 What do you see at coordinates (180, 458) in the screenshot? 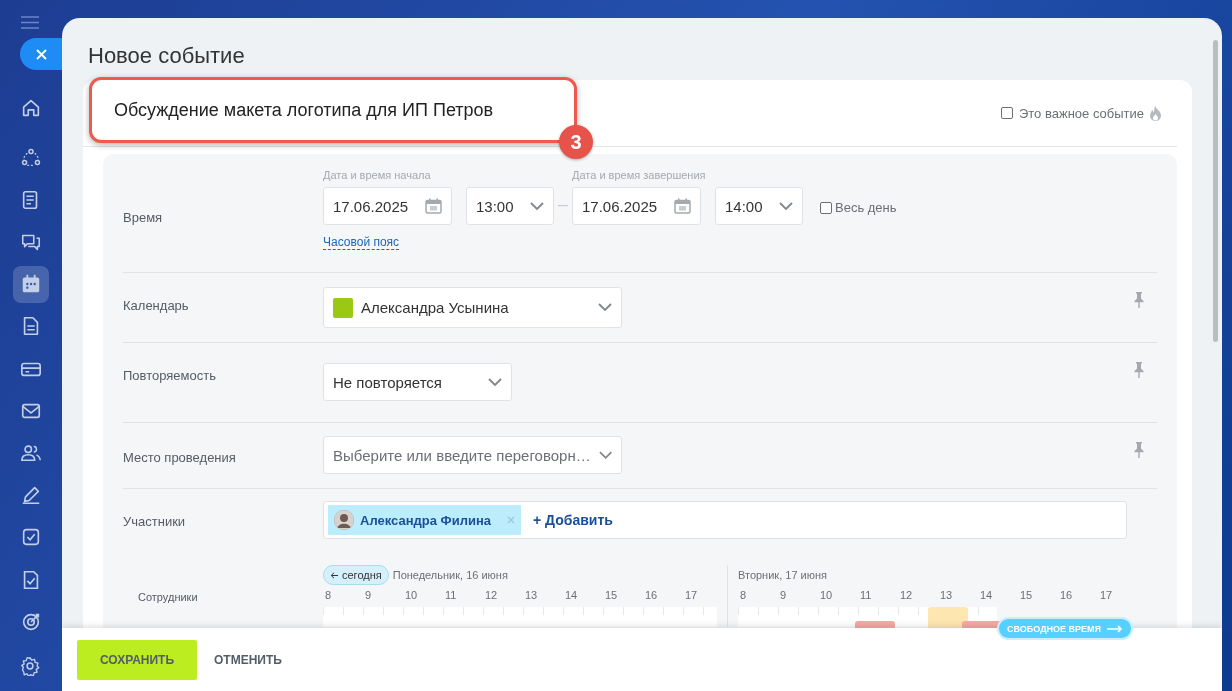
I see `field-label: Место проведения` at bounding box center [180, 458].